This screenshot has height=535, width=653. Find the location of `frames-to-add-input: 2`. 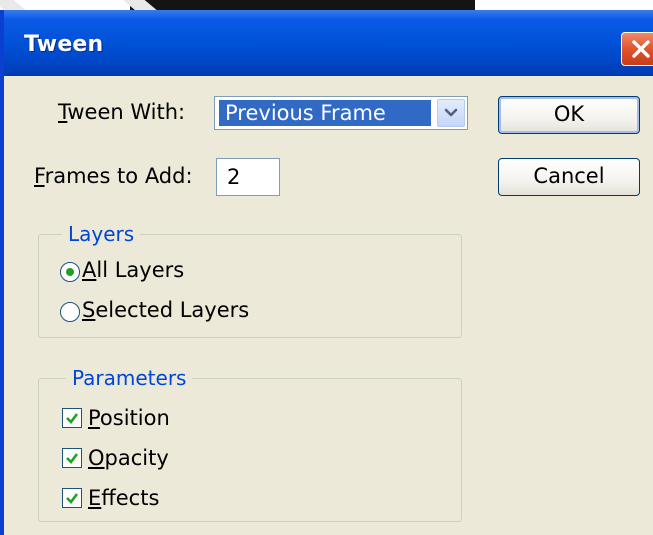

frames-to-add-input: 2 is located at coordinates (248, 177).